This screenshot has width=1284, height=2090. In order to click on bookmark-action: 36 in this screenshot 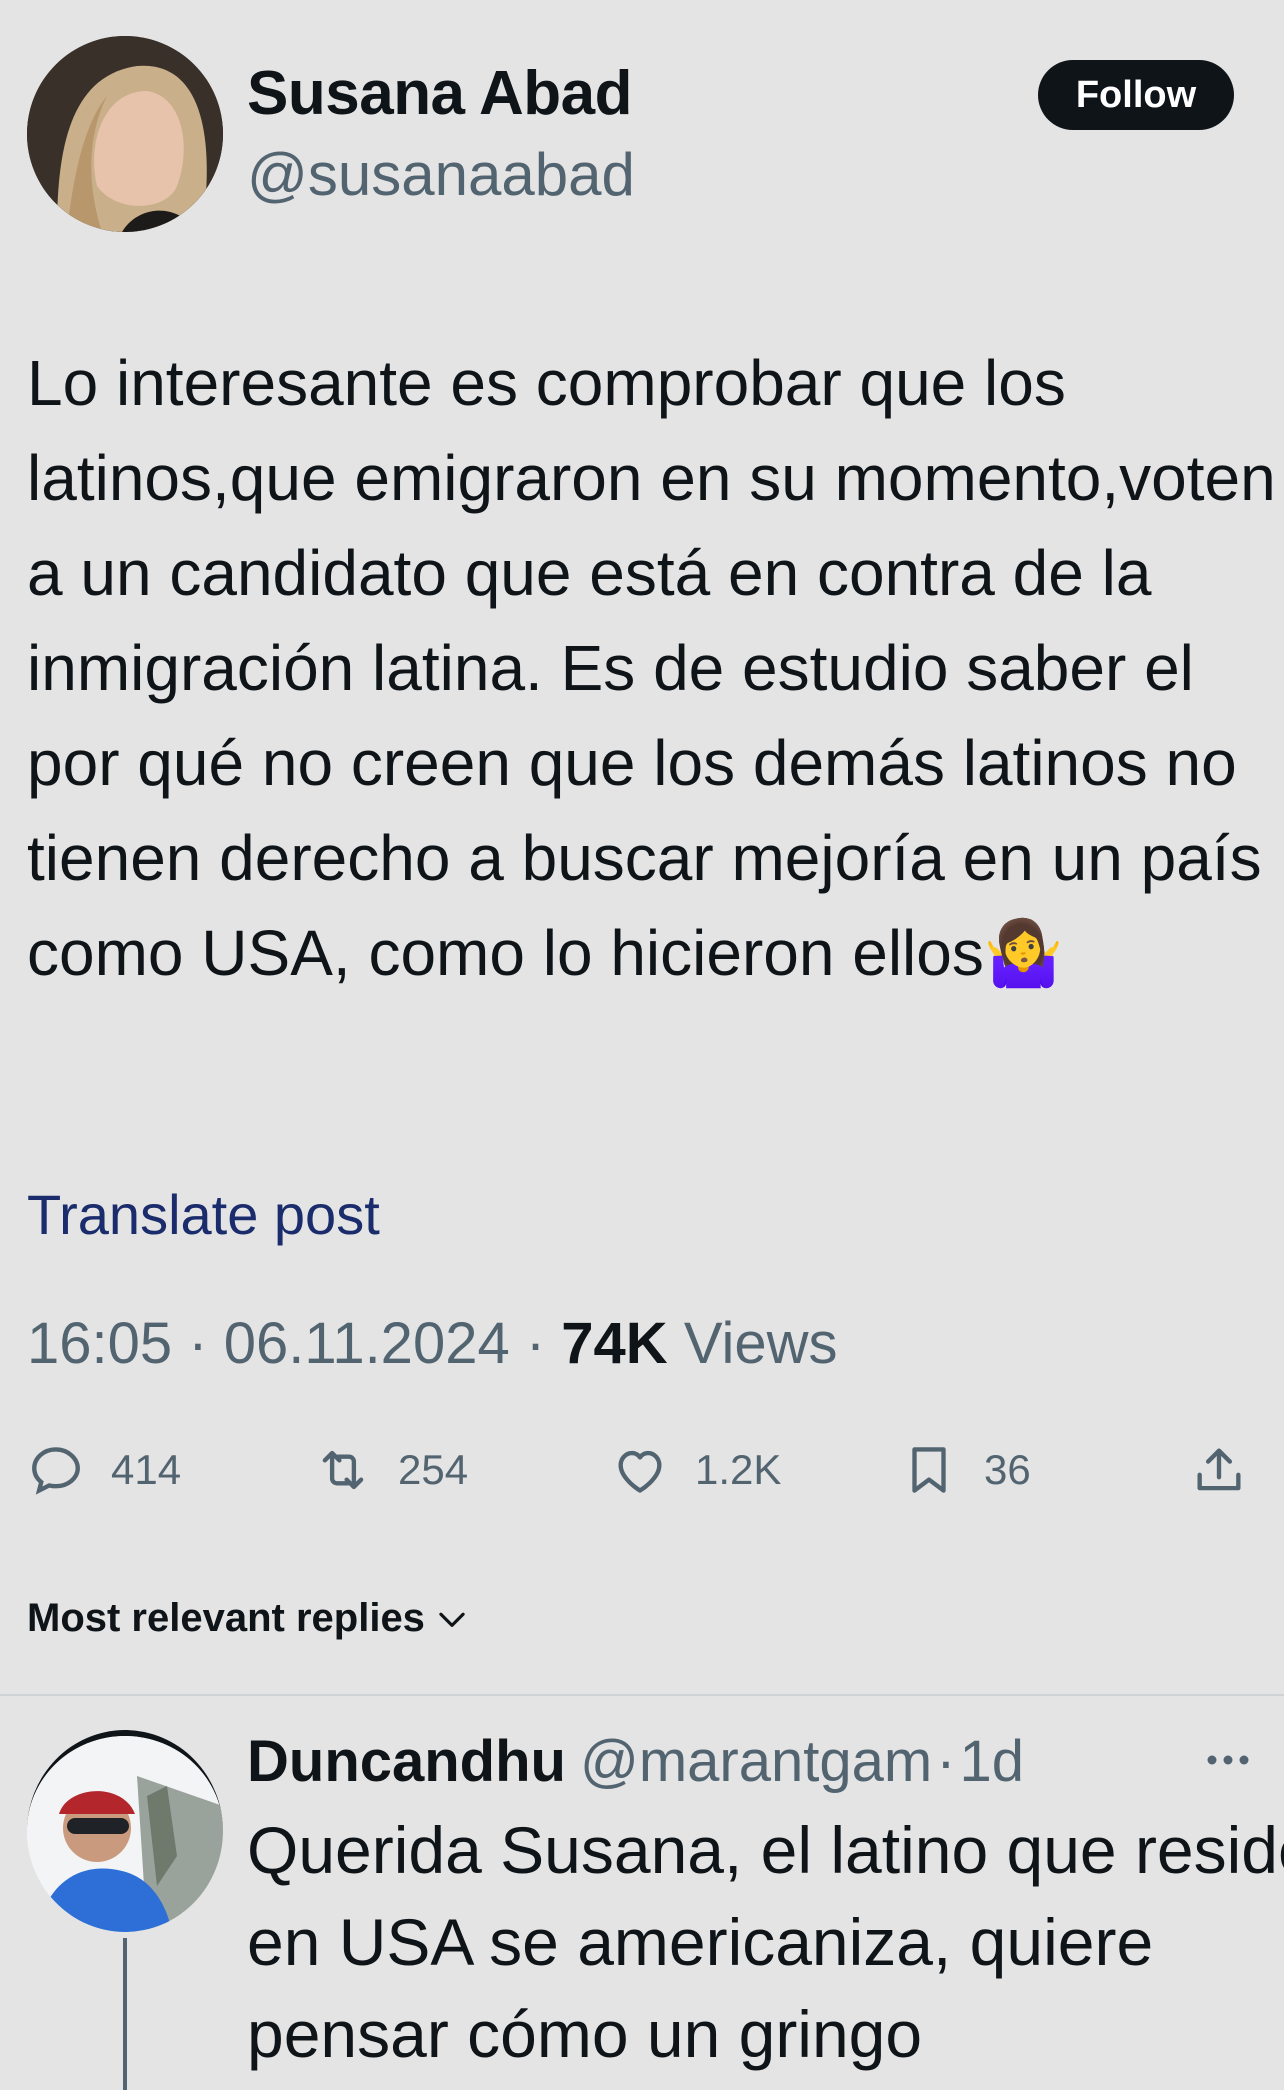, I will do `click(965, 1470)`.